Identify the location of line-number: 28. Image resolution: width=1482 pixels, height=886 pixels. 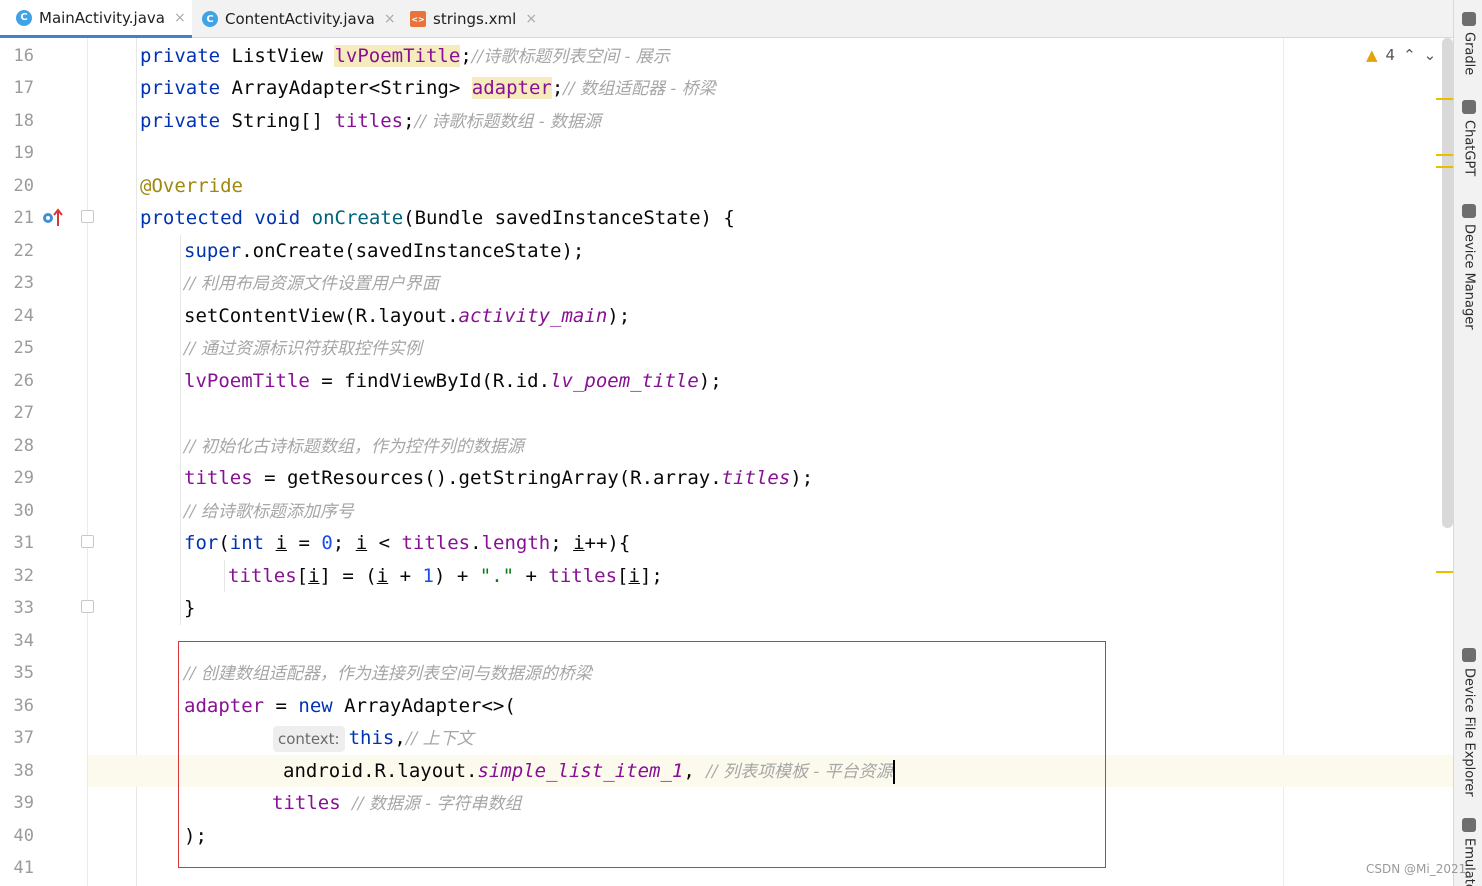
(23, 446).